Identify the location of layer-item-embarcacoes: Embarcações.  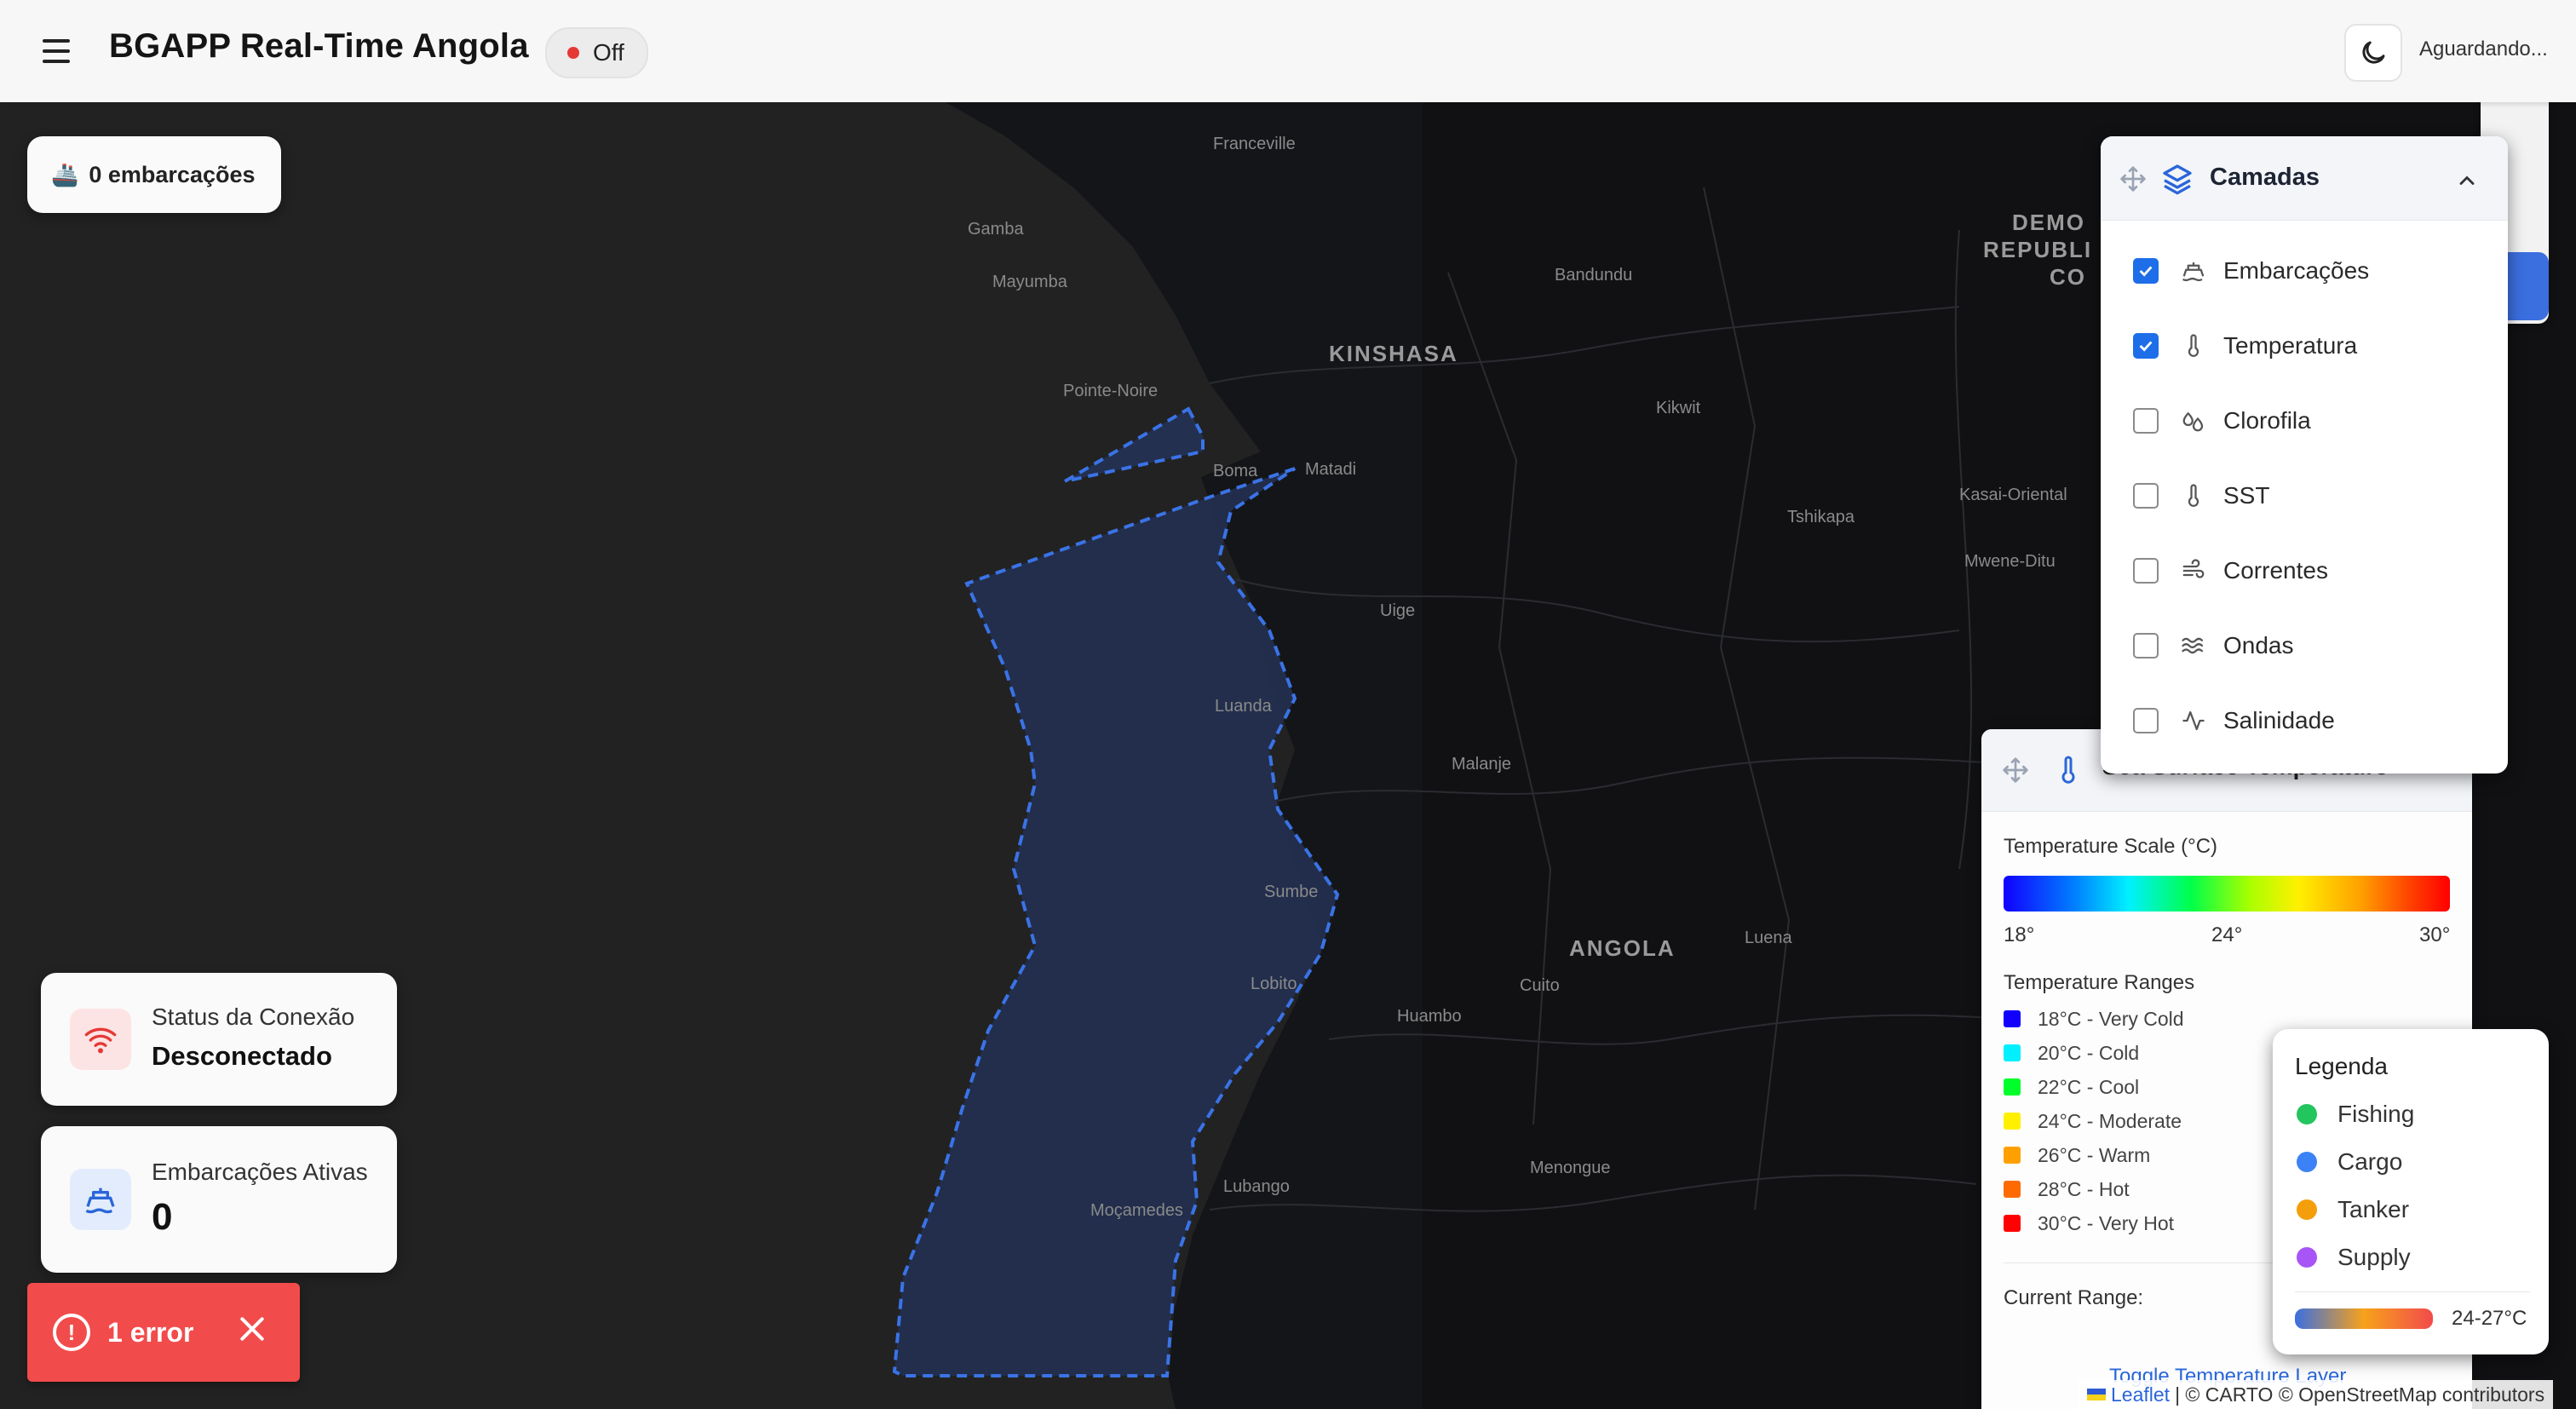
(2312, 270).